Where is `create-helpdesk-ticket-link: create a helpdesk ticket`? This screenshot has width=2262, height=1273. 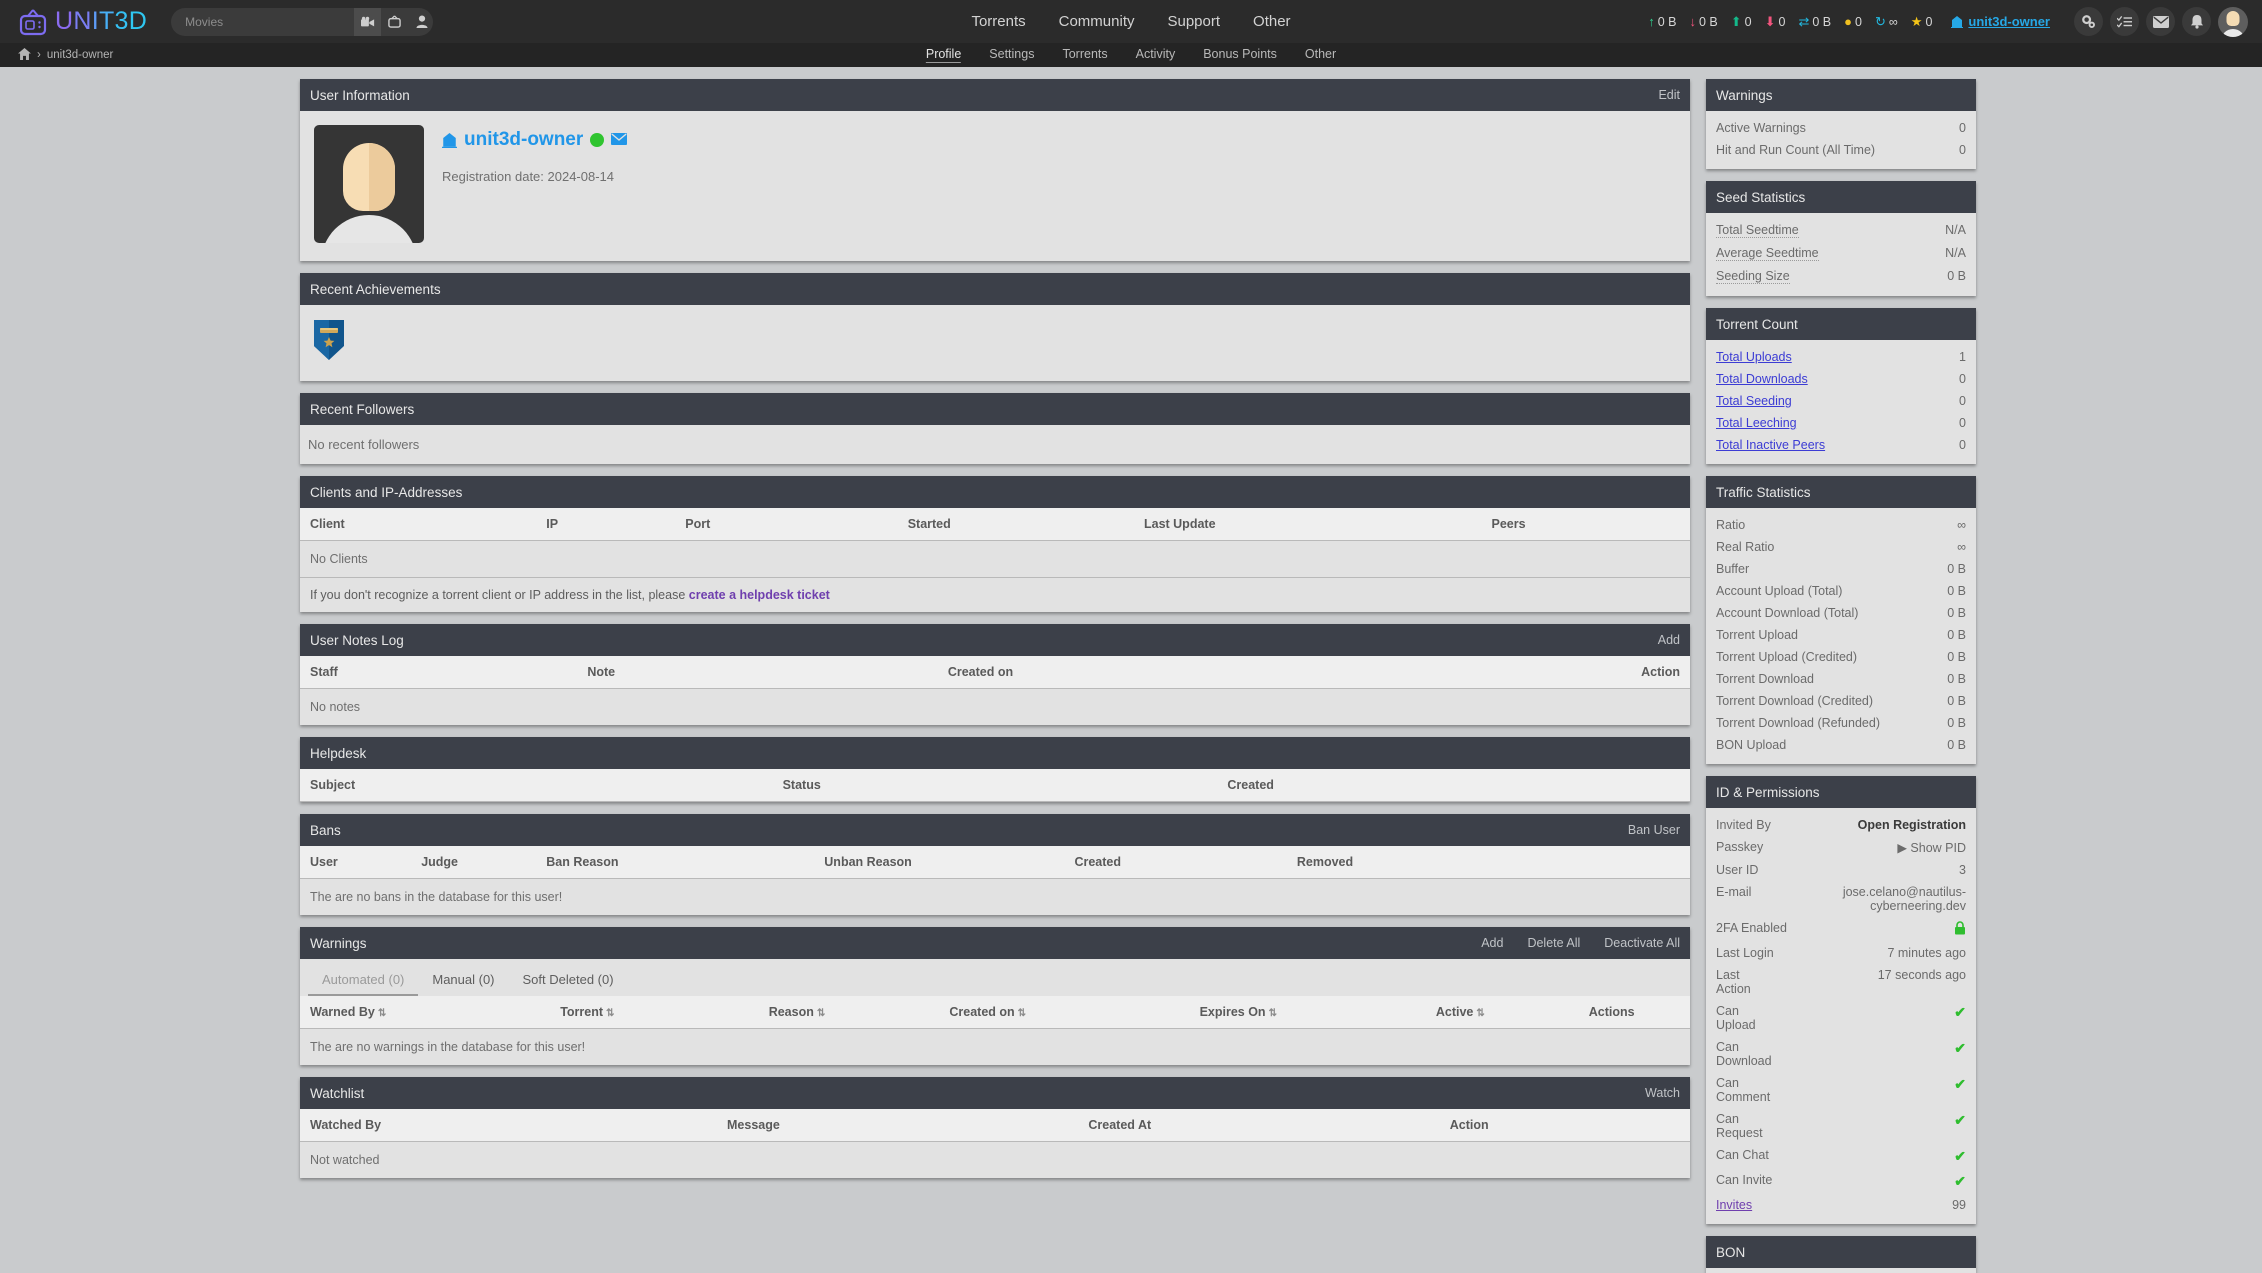
create-helpdesk-ticket-link: create a helpdesk ticket is located at coordinates (759, 595).